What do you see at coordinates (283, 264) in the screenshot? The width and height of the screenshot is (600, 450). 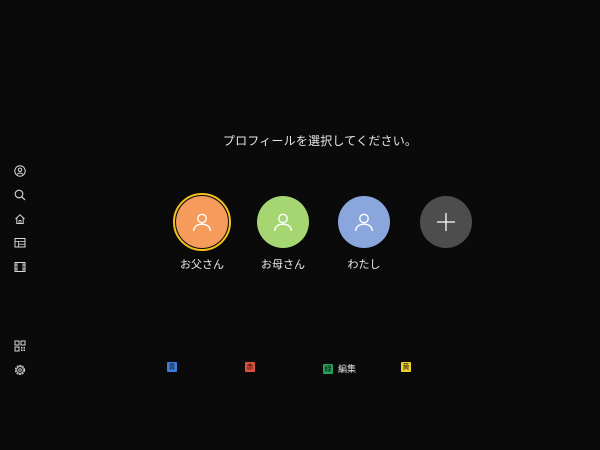 I see `profile-name: お母さん` at bounding box center [283, 264].